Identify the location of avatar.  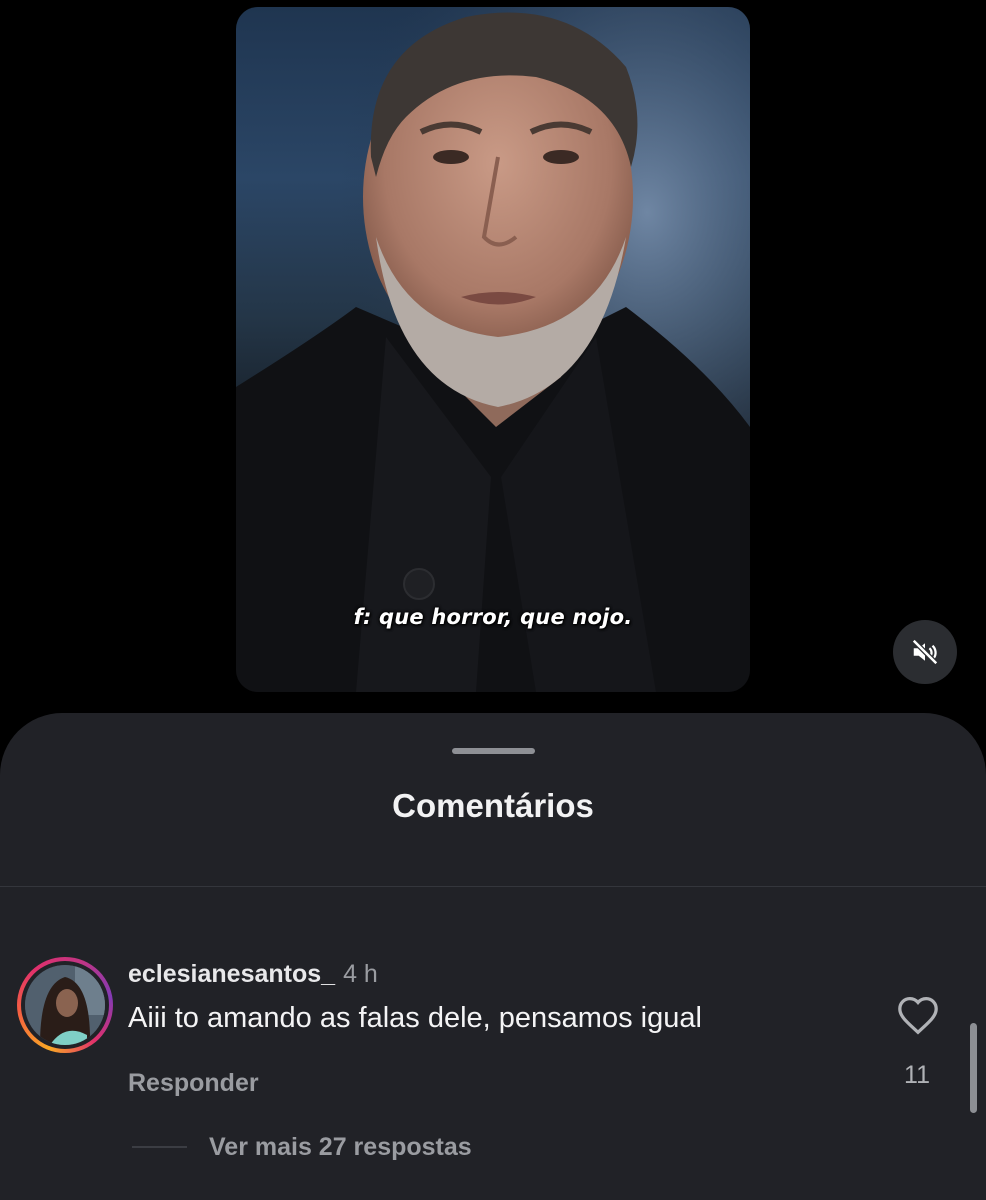
(65, 1005).